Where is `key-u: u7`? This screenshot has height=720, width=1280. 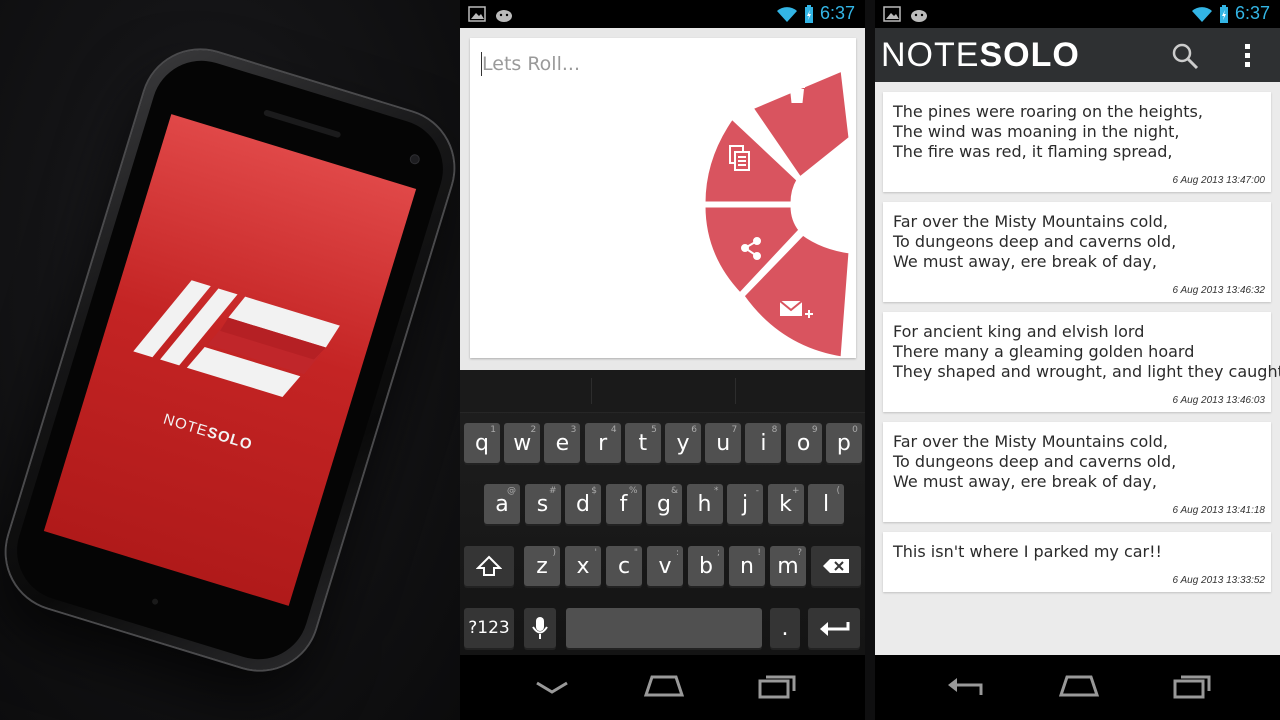
key-u: u7 is located at coordinates (723, 443).